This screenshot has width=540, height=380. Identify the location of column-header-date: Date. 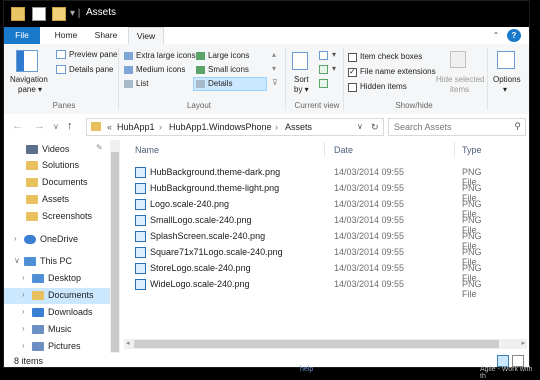
(343, 150).